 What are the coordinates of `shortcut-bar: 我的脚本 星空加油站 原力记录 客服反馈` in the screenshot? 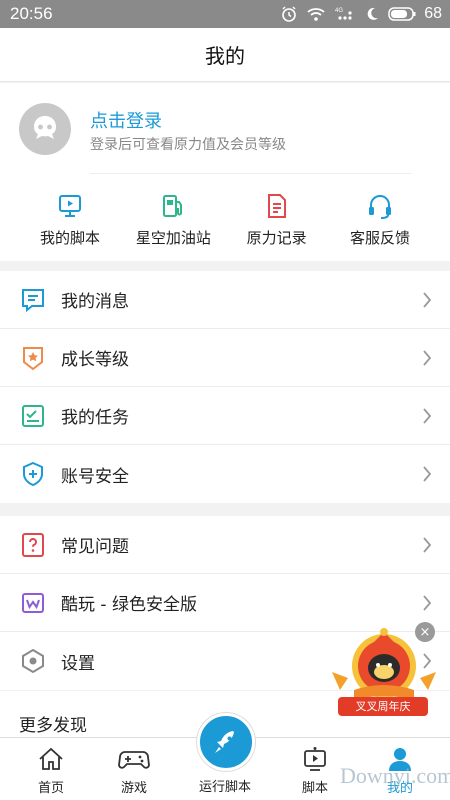 It's located at (225, 219).